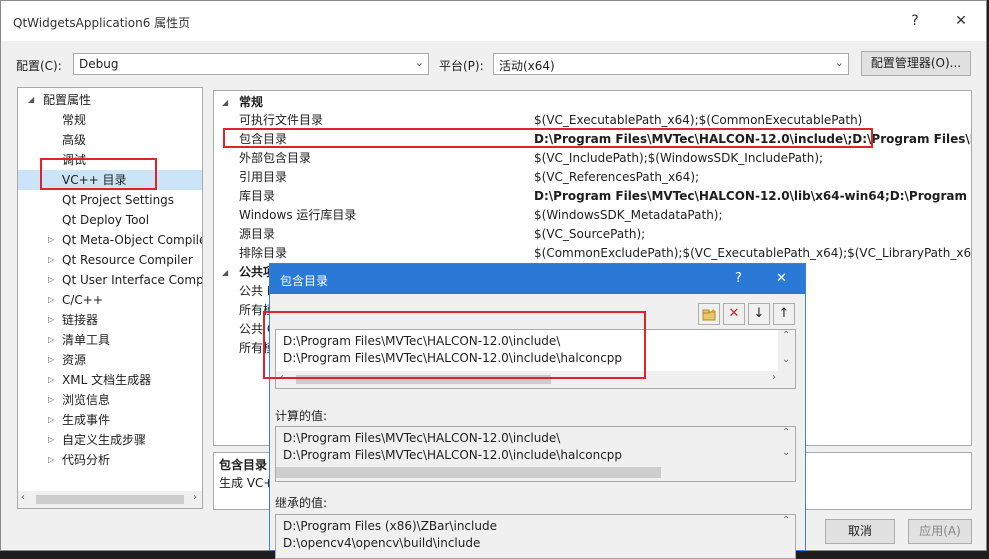  Describe the element at coordinates (915, 21) in the screenshot. I see `help-button: ?` at that location.